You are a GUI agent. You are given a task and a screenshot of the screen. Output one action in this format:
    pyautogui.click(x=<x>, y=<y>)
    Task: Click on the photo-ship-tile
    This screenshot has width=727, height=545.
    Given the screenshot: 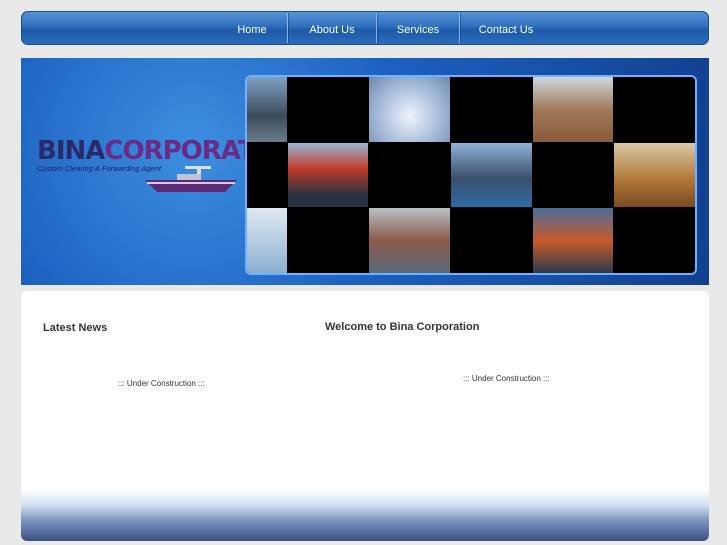 What is the action you would take?
    pyautogui.click(x=267, y=109)
    